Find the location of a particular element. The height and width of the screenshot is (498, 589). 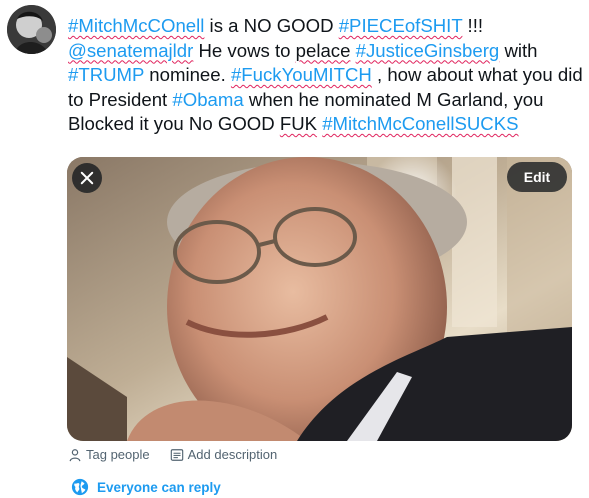

reply-setting-label: Everyone can reply is located at coordinates (159, 487).